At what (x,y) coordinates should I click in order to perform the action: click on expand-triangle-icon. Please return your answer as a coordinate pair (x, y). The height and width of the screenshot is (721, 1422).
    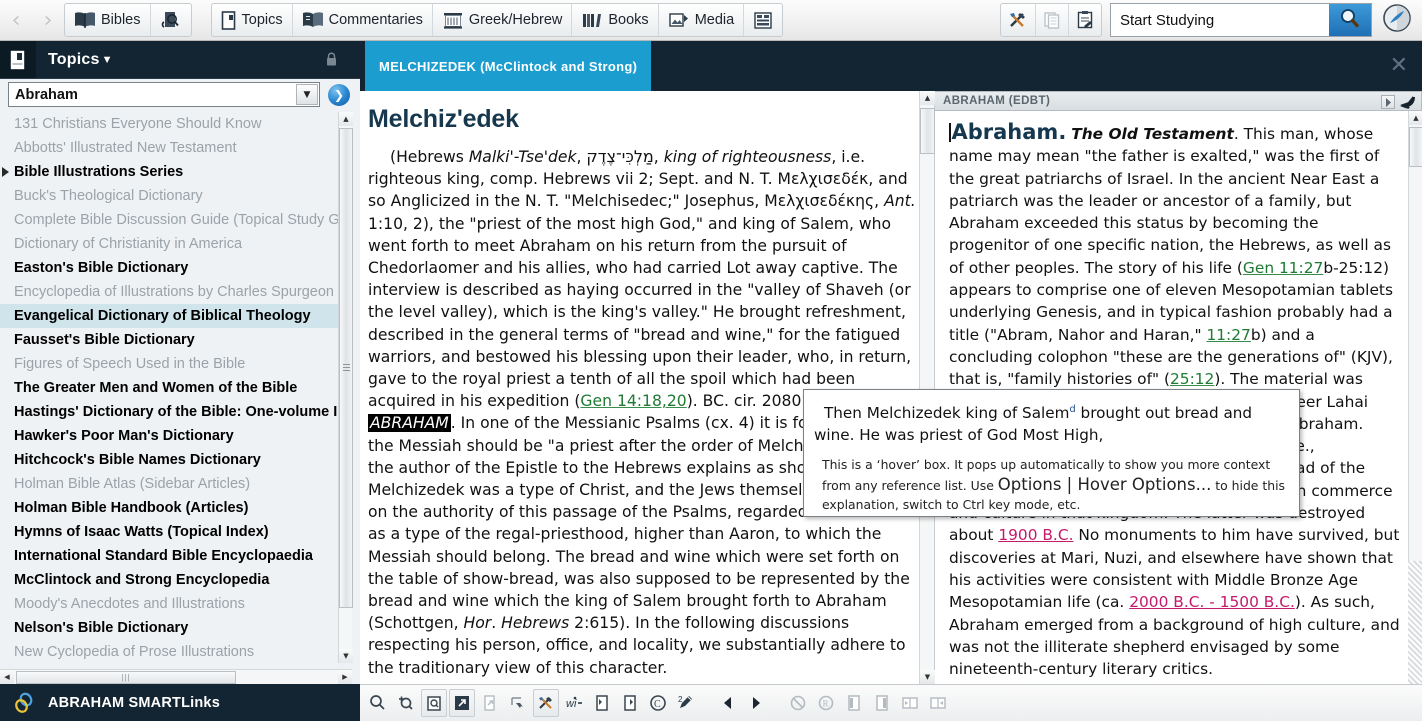
    Looking at the image, I should click on (5, 172).